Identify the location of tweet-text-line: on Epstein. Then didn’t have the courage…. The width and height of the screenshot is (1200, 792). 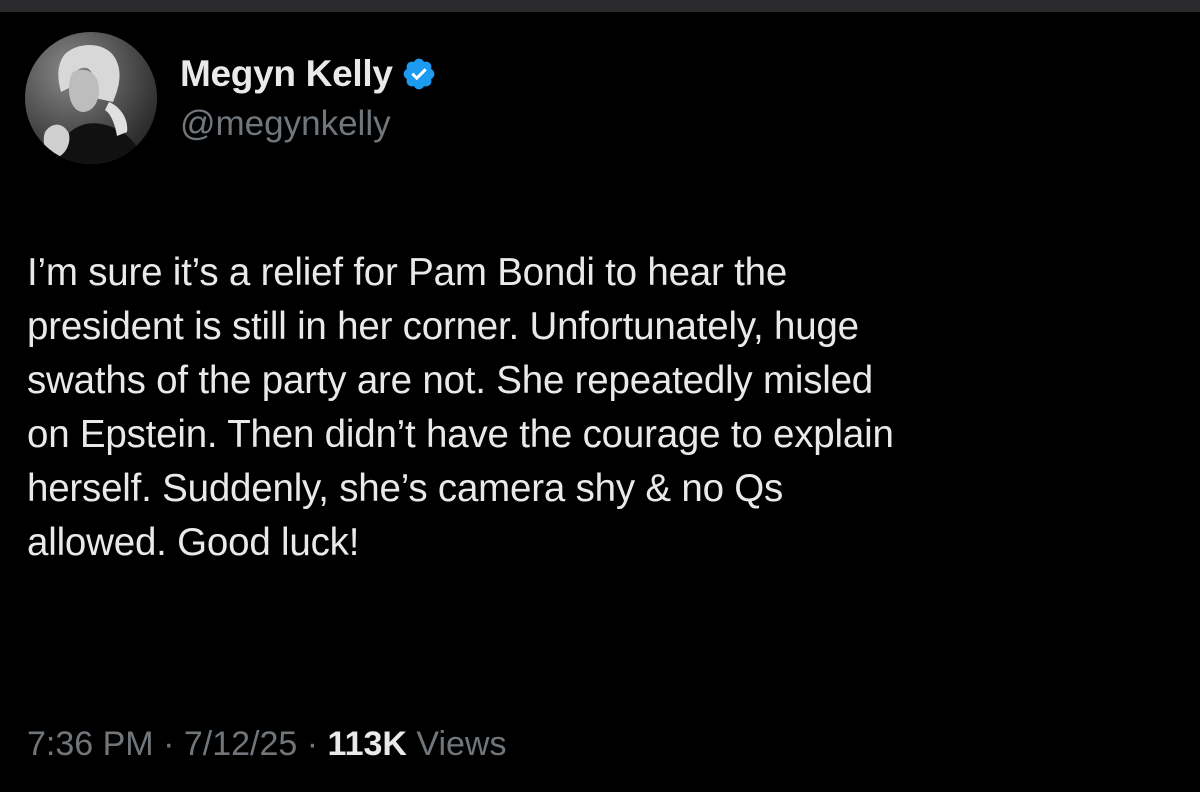
(460, 434).